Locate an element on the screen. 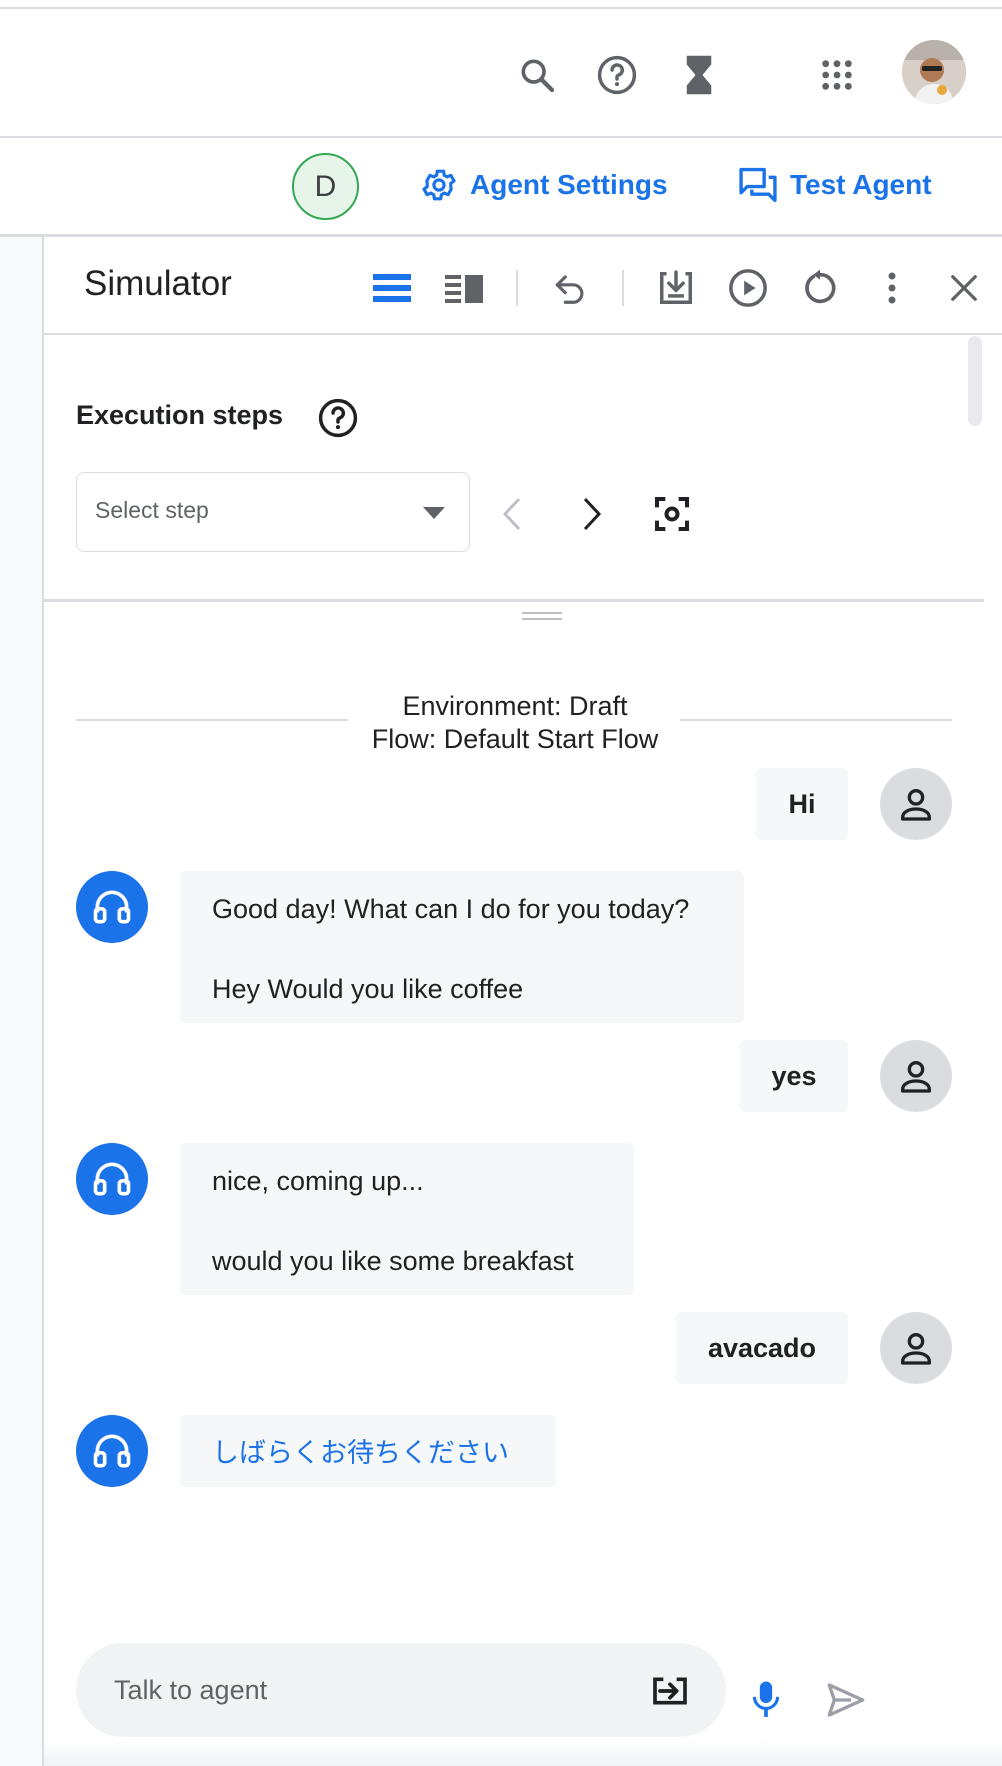 The image size is (1002, 1766). user-message: Hi is located at coordinates (802, 804).